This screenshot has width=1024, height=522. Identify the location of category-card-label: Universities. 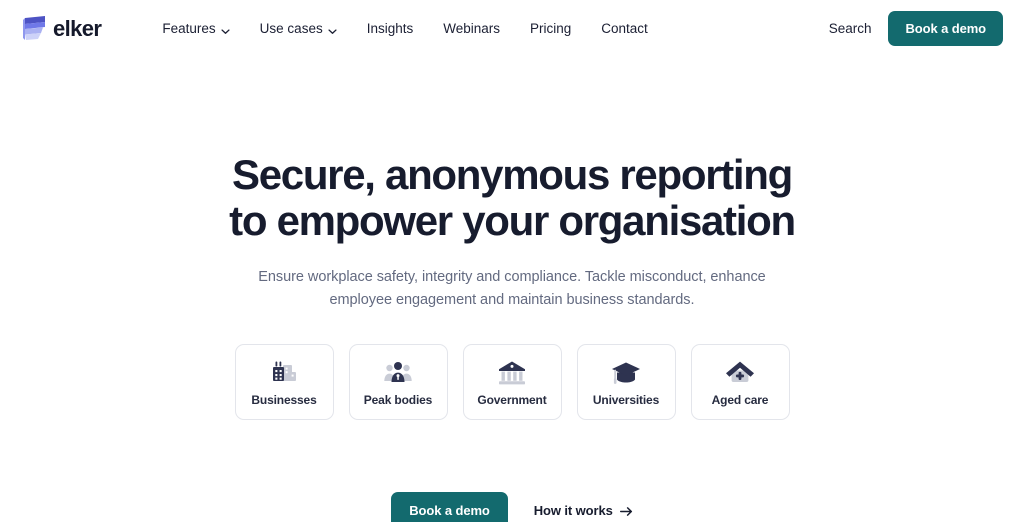
(626, 399).